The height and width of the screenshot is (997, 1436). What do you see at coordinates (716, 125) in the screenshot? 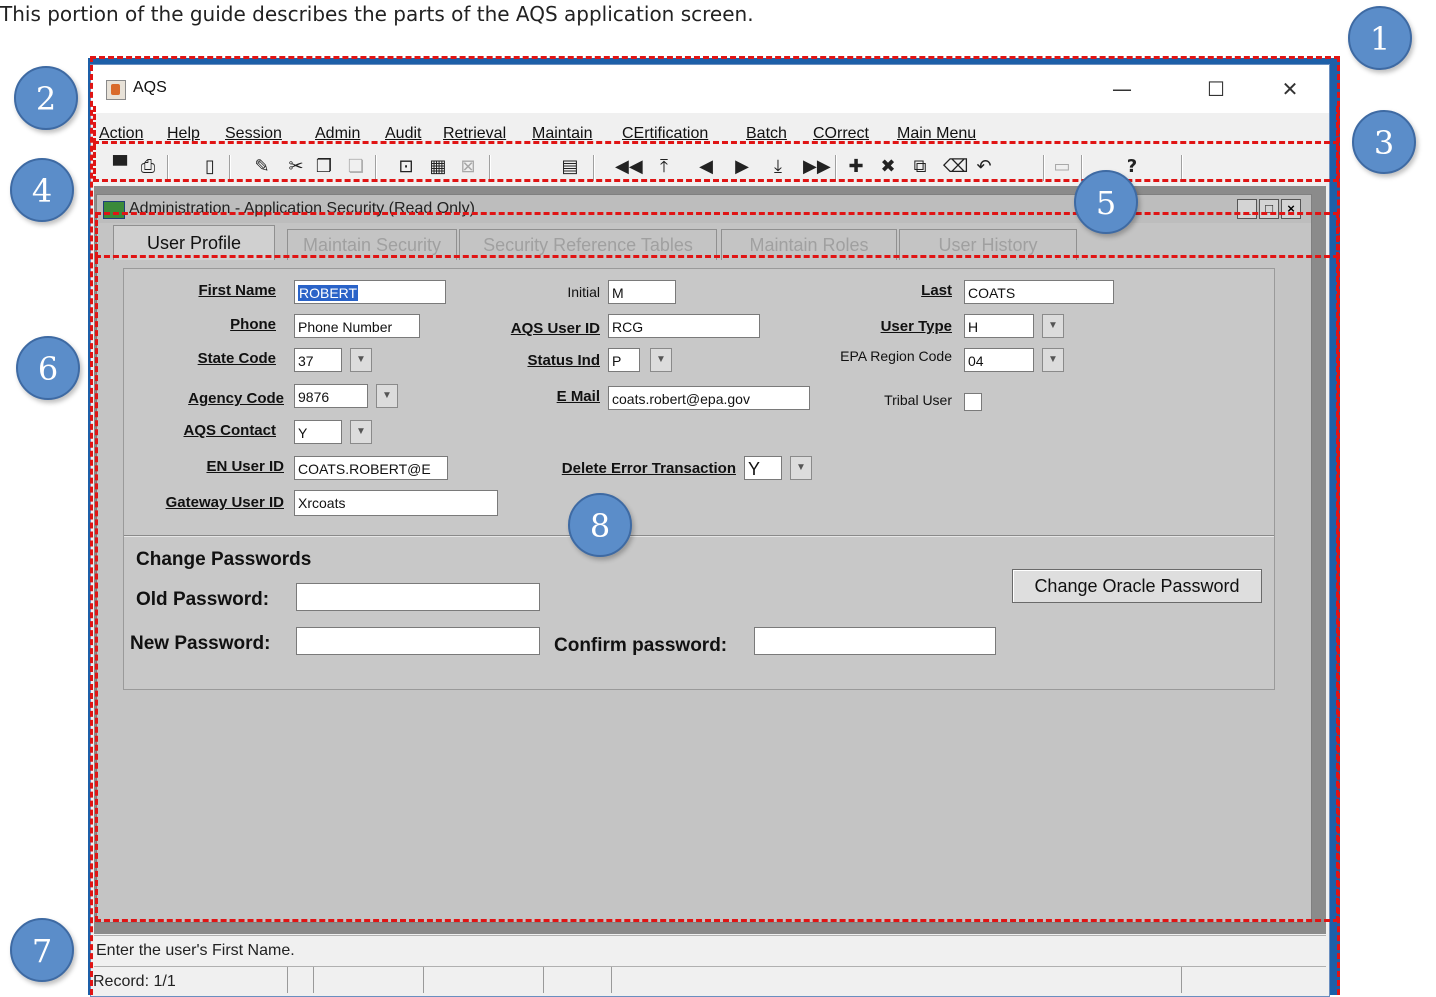
I see `annotation-box-title-bar` at bounding box center [716, 125].